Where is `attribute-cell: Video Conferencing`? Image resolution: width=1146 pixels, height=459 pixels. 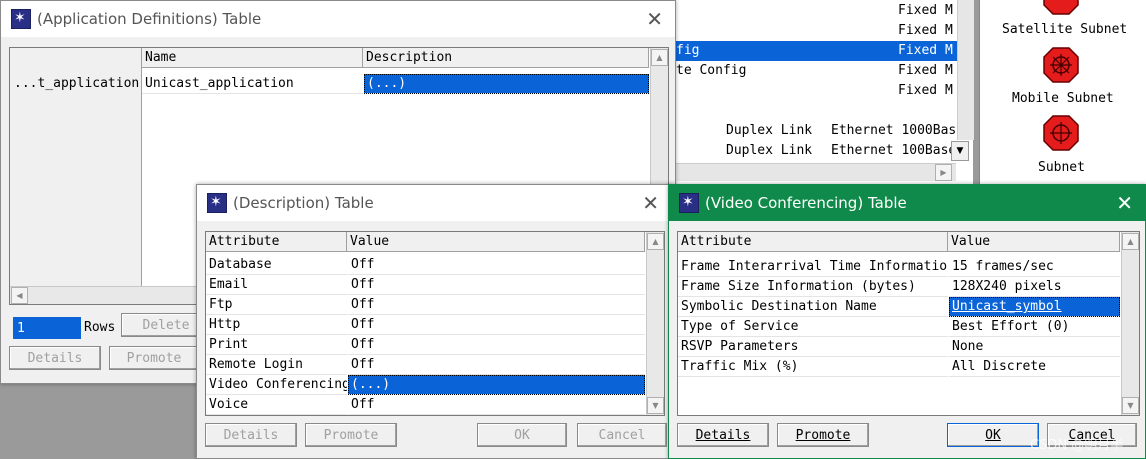
attribute-cell: Video Conferencing is located at coordinates (276, 385).